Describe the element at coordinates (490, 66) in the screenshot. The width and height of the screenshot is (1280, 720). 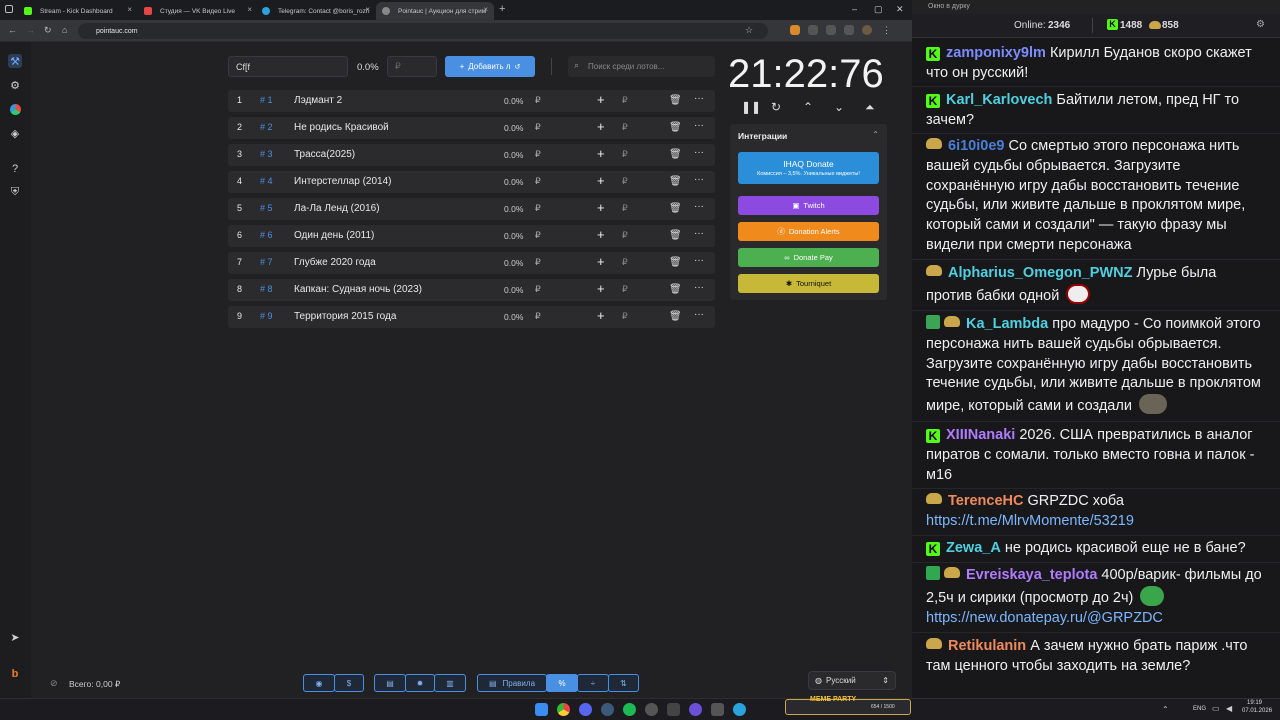
I see `add-lot-button: + Добавить л ↺` at that location.